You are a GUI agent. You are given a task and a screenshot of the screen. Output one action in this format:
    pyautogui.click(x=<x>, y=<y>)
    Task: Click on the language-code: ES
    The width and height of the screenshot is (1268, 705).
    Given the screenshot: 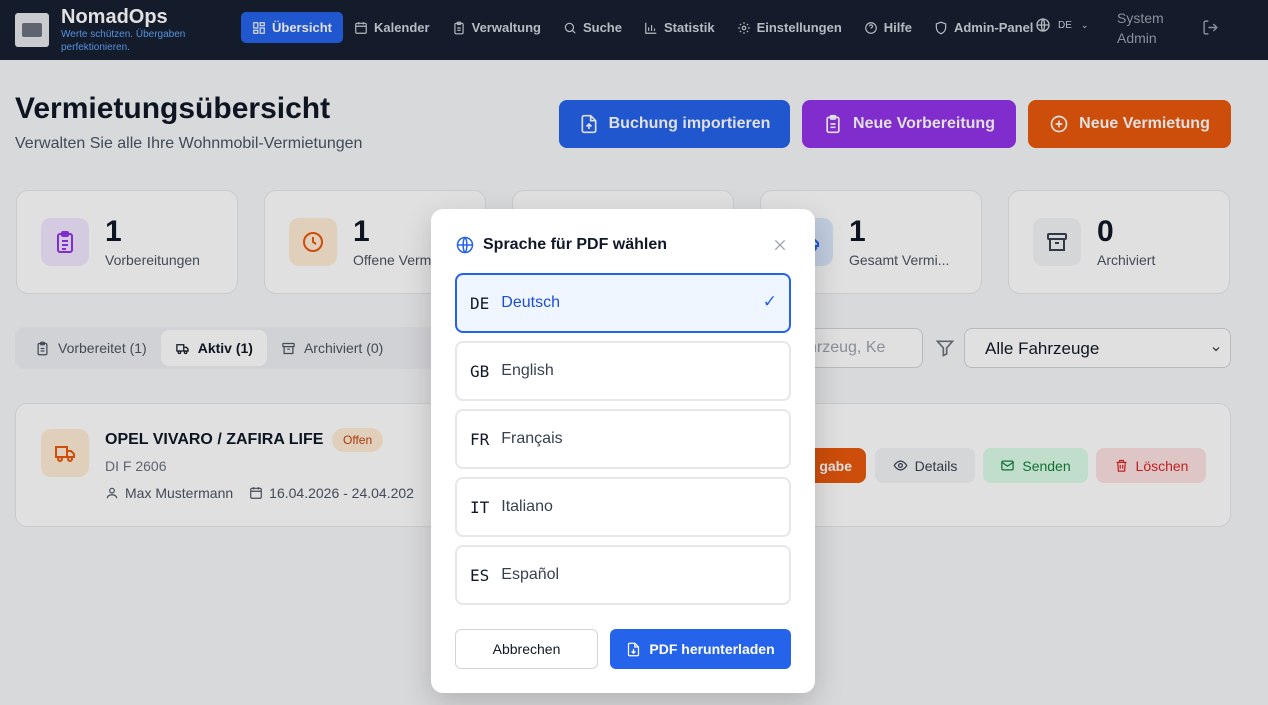 What is the action you would take?
    pyautogui.click(x=480, y=575)
    